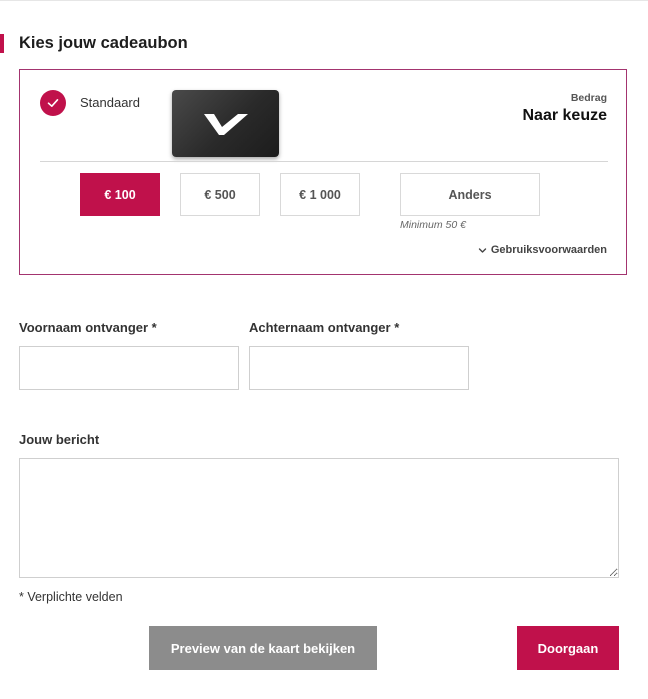 The image size is (648, 699). I want to click on variant-label: Standaard, so click(110, 102).